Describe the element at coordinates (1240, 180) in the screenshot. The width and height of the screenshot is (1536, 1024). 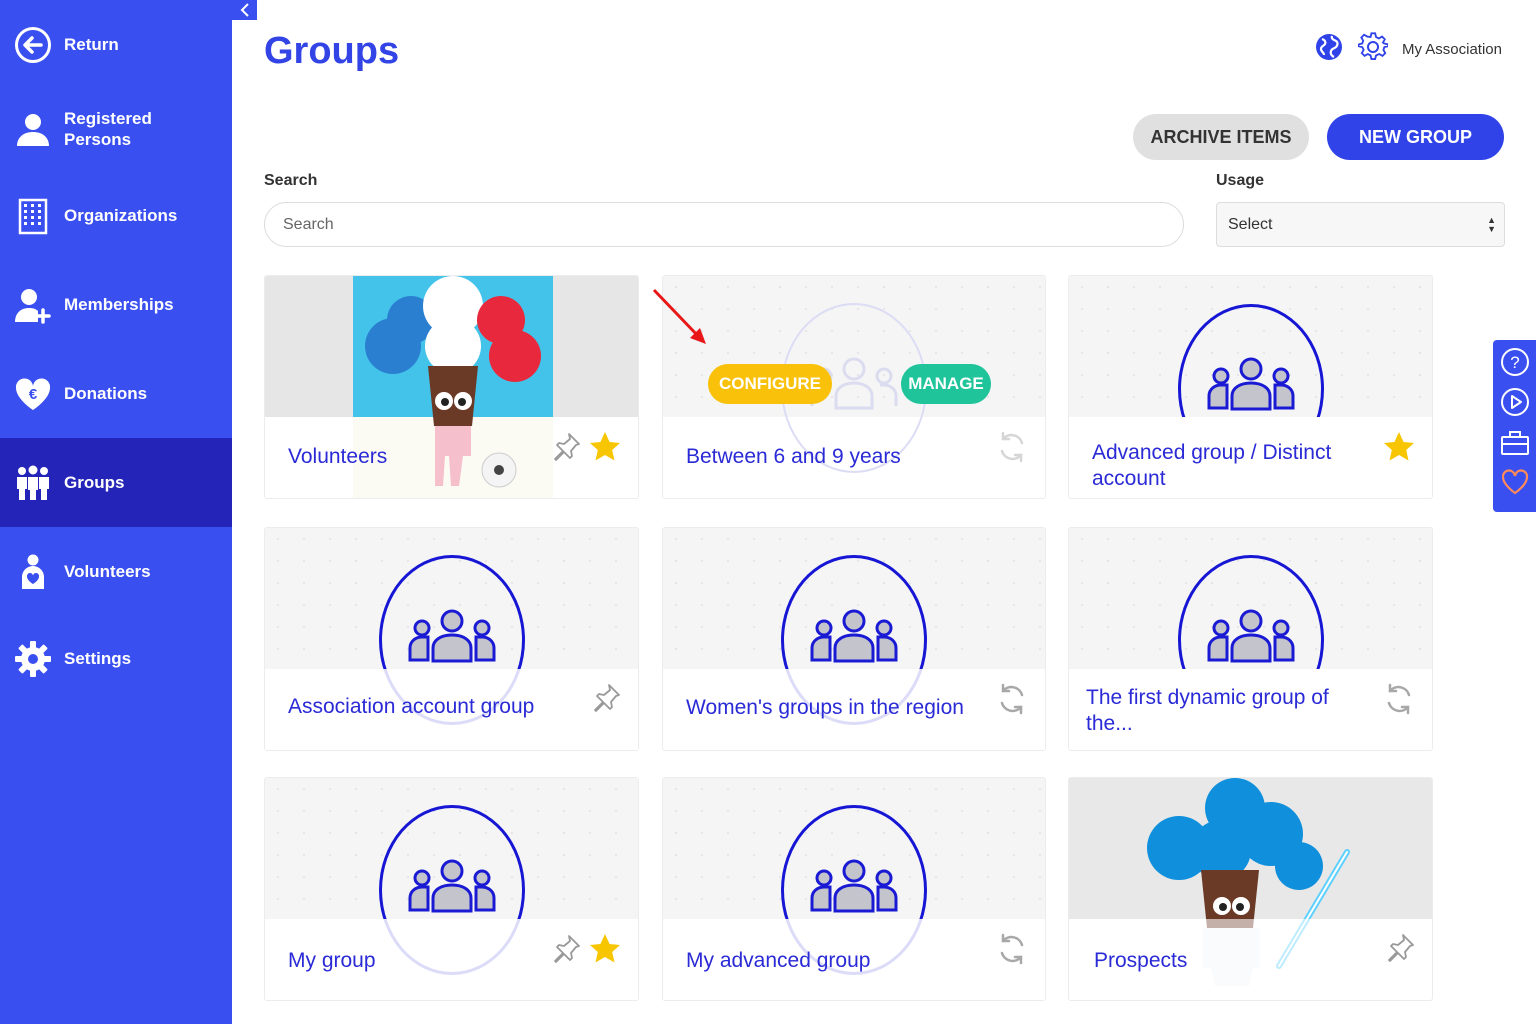
I see `usage-label: Usage` at that location.